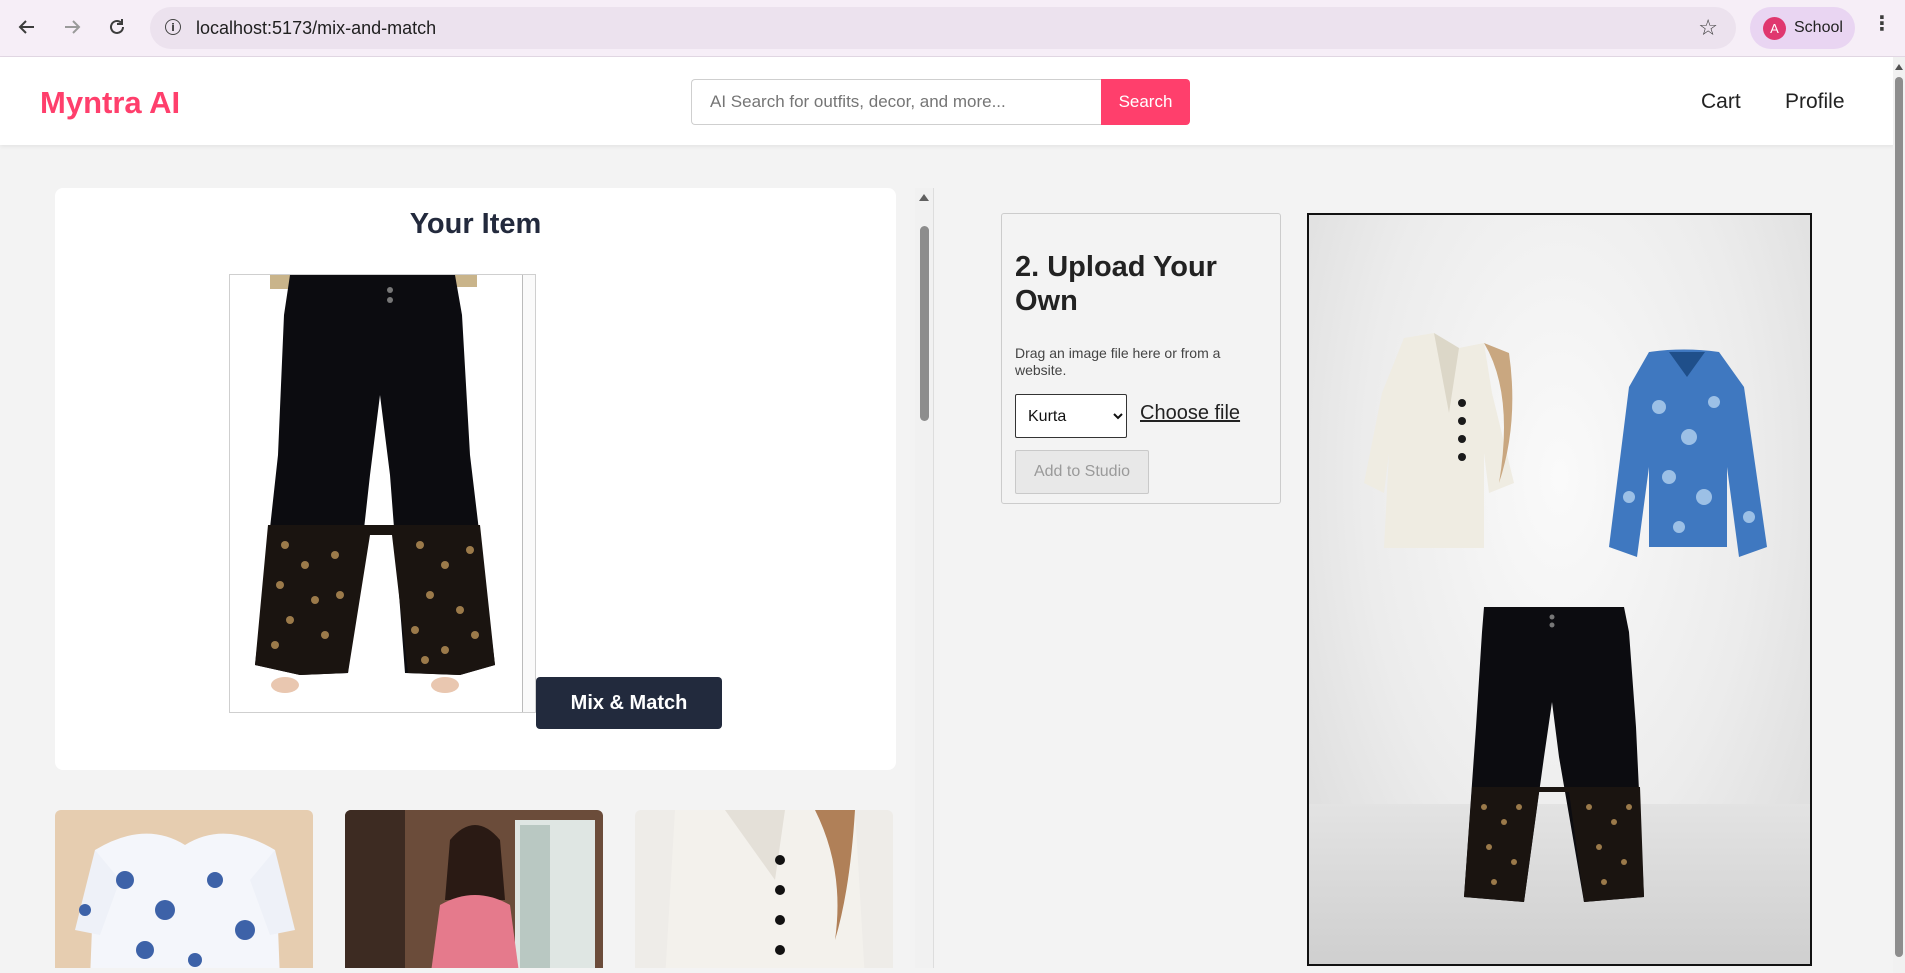  Describe the element at coordinates (117, 27) in the screenshot. I see `reload-icon` at that location.